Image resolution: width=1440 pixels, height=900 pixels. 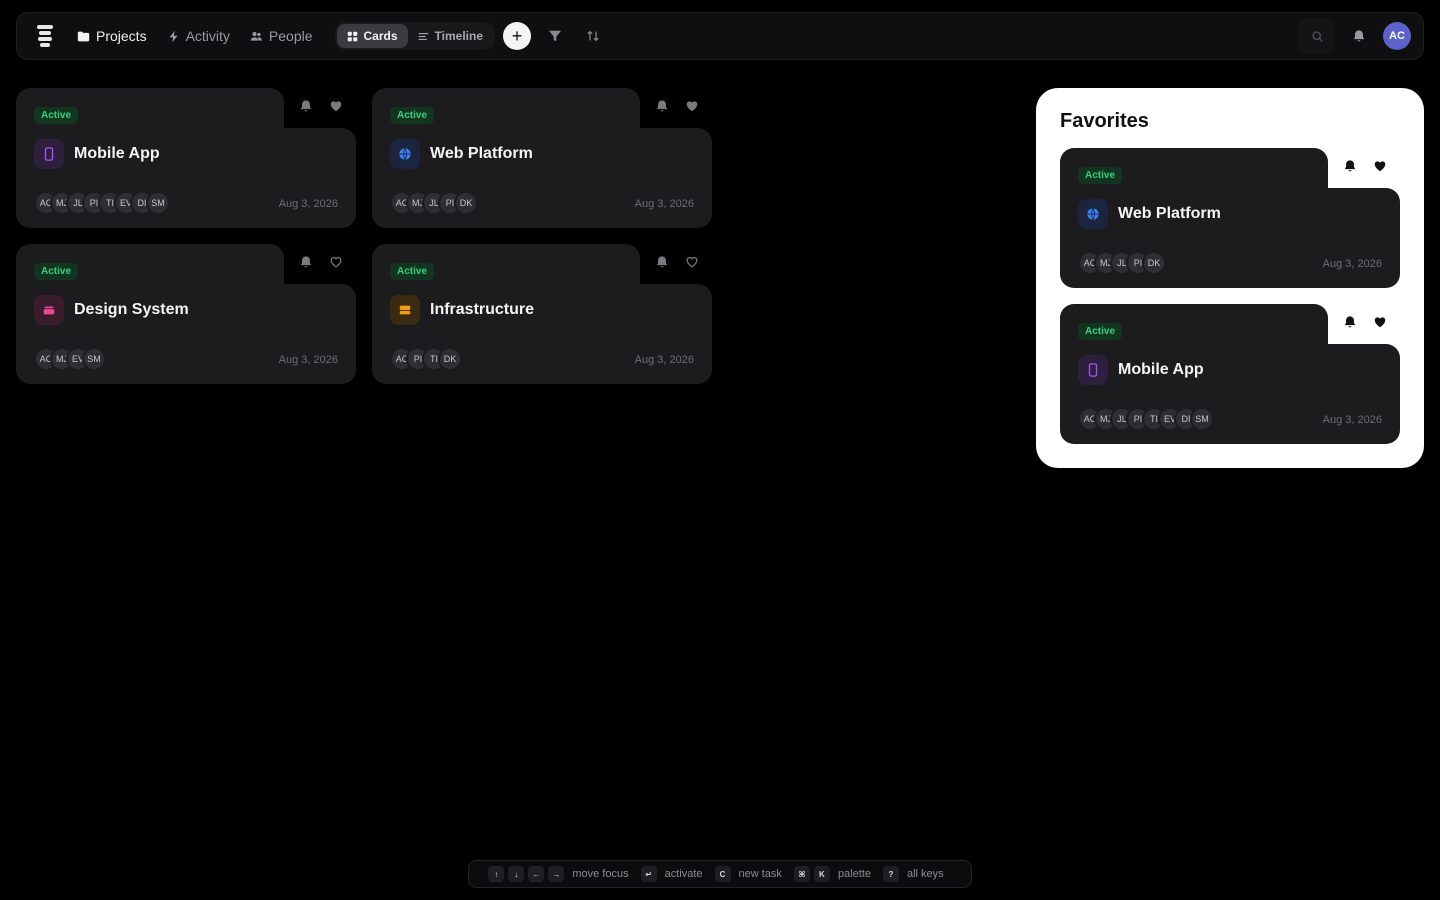 What do you see at coordinates (854, 874) in the screenshot?
I see `shortcut-label: palette` at bounding box center [854, 874].